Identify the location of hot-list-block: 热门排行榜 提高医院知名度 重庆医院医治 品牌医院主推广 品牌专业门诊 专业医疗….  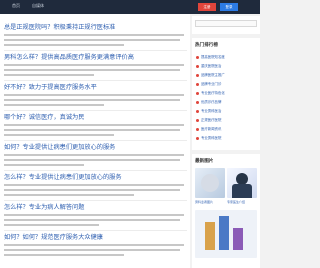
(226, 94).